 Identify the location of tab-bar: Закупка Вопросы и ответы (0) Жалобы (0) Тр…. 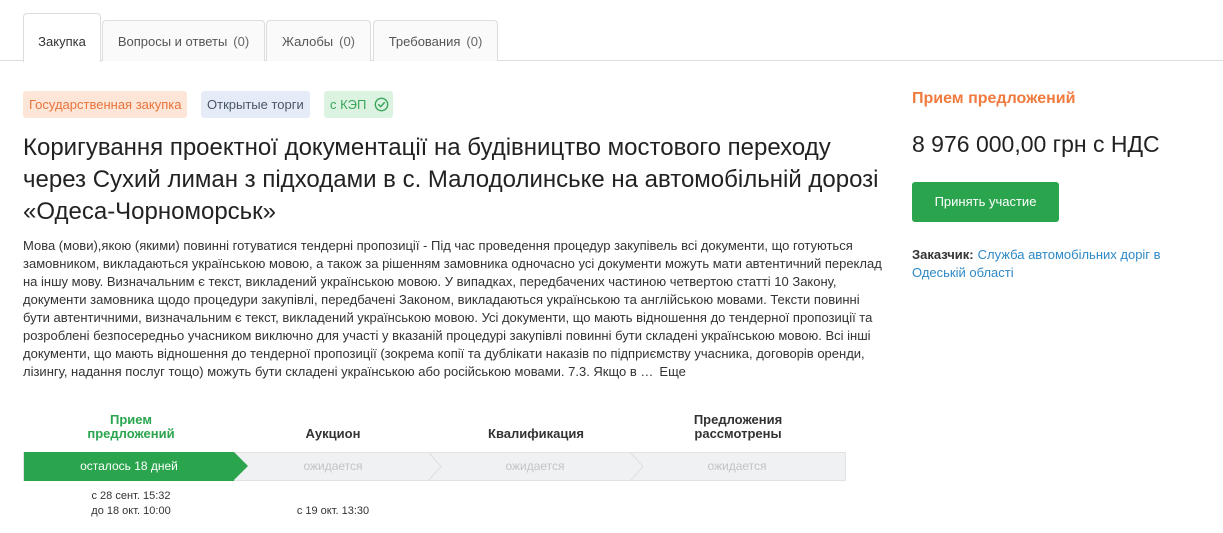
(611, 31).